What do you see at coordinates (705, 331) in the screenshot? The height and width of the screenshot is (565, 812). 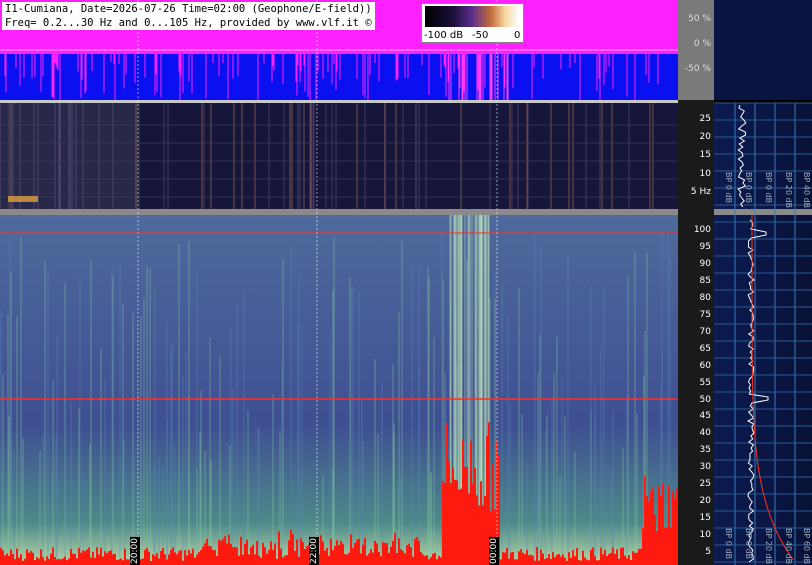 I see `high-band-tick-label: 70` at bounding box center [705, 331].